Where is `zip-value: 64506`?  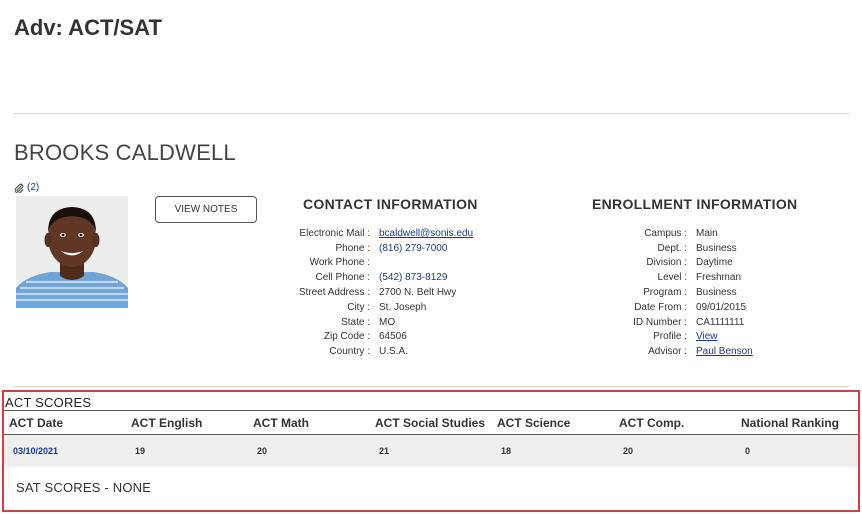
zip-value: 64506 is located at coordinates (393, 337).